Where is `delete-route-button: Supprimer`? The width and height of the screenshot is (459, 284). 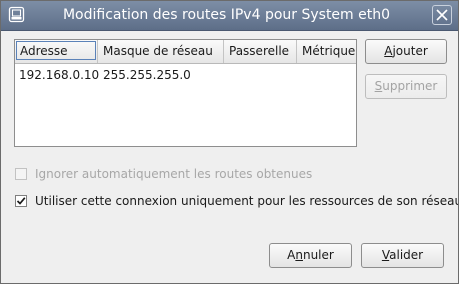 delete-route-button: Supprimer is located at coordinates (406, 86).